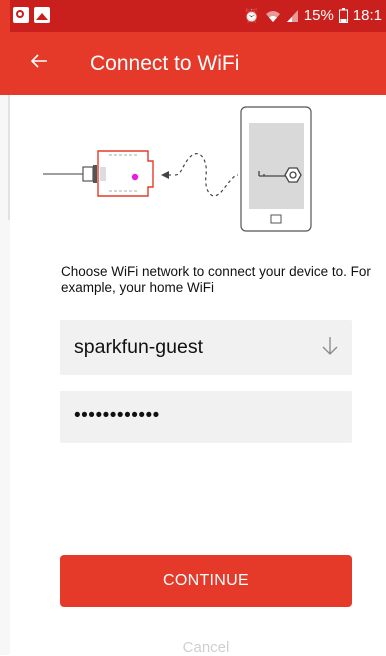  I want to click on status-led, so click(135, 177).